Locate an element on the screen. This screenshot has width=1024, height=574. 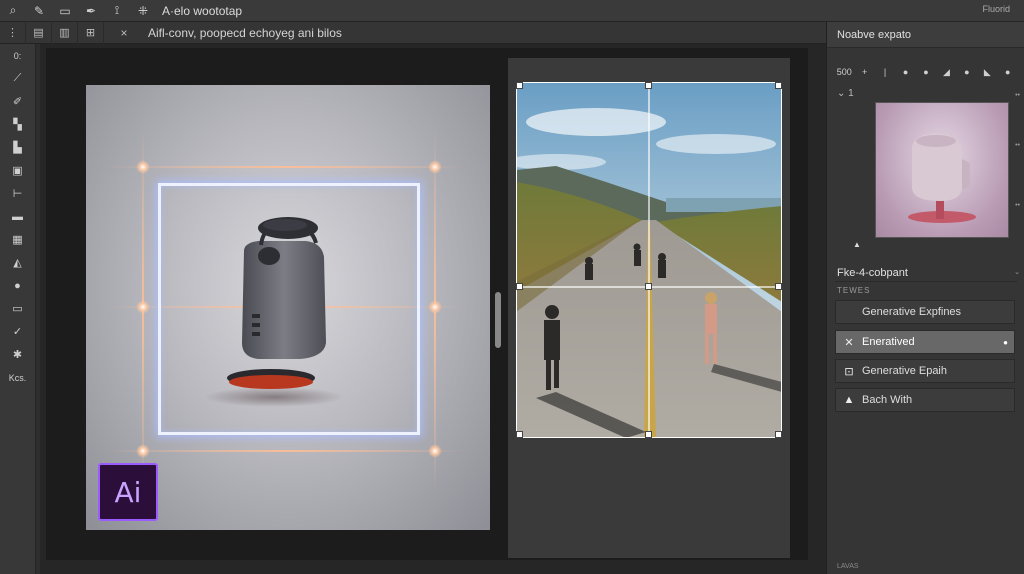
pen-tool-icon: ✐ is located at coordinates (17, 101).